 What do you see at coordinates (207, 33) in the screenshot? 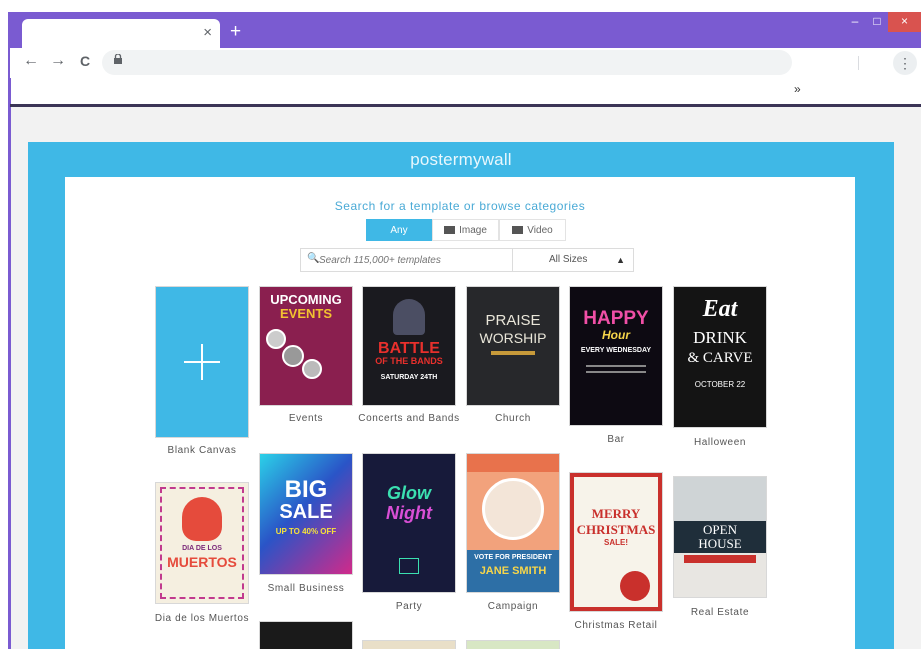
I see `tab-close-icon: ×` at bounding box center [207, 33].